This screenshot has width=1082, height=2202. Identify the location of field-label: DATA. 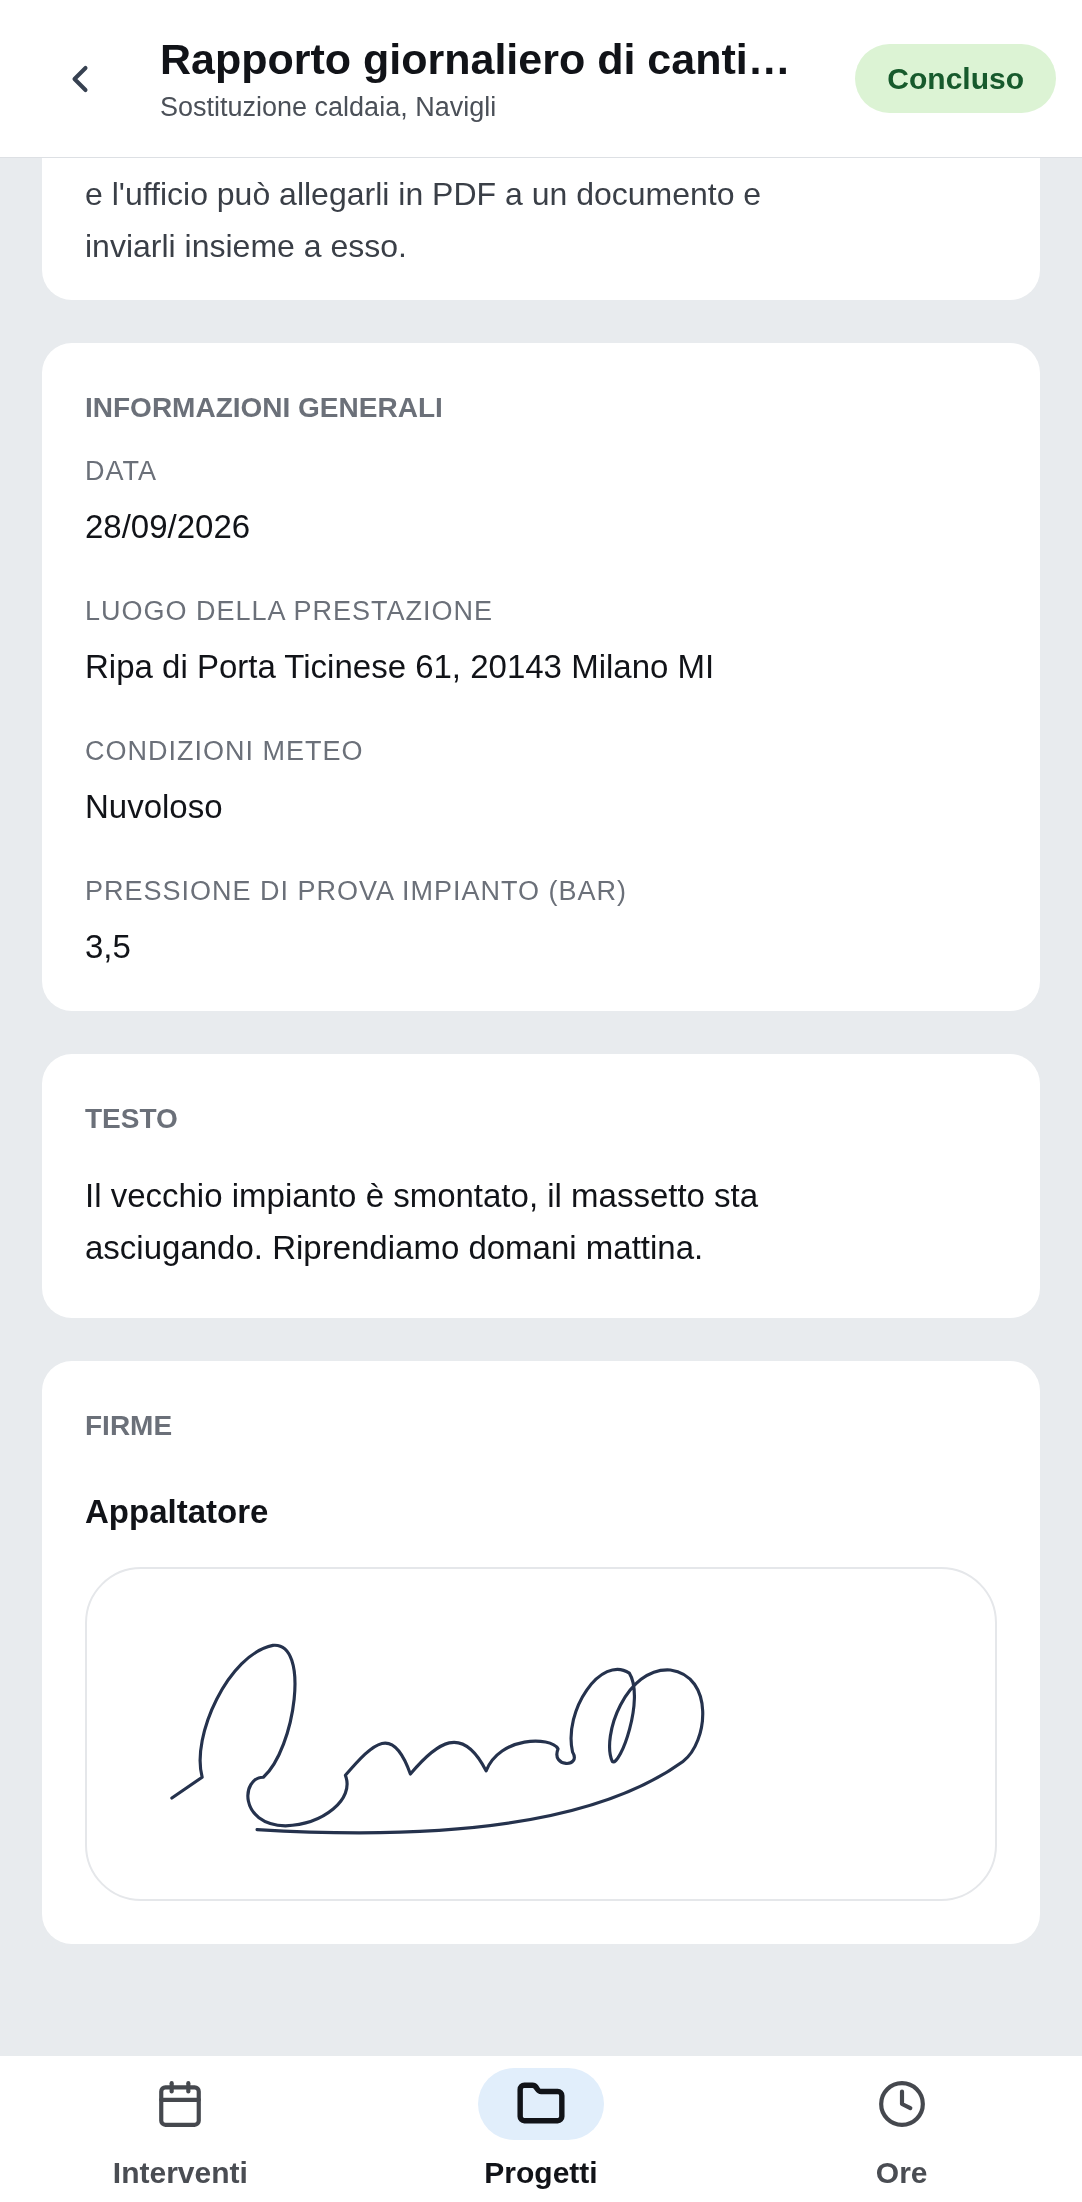
(121, 471).